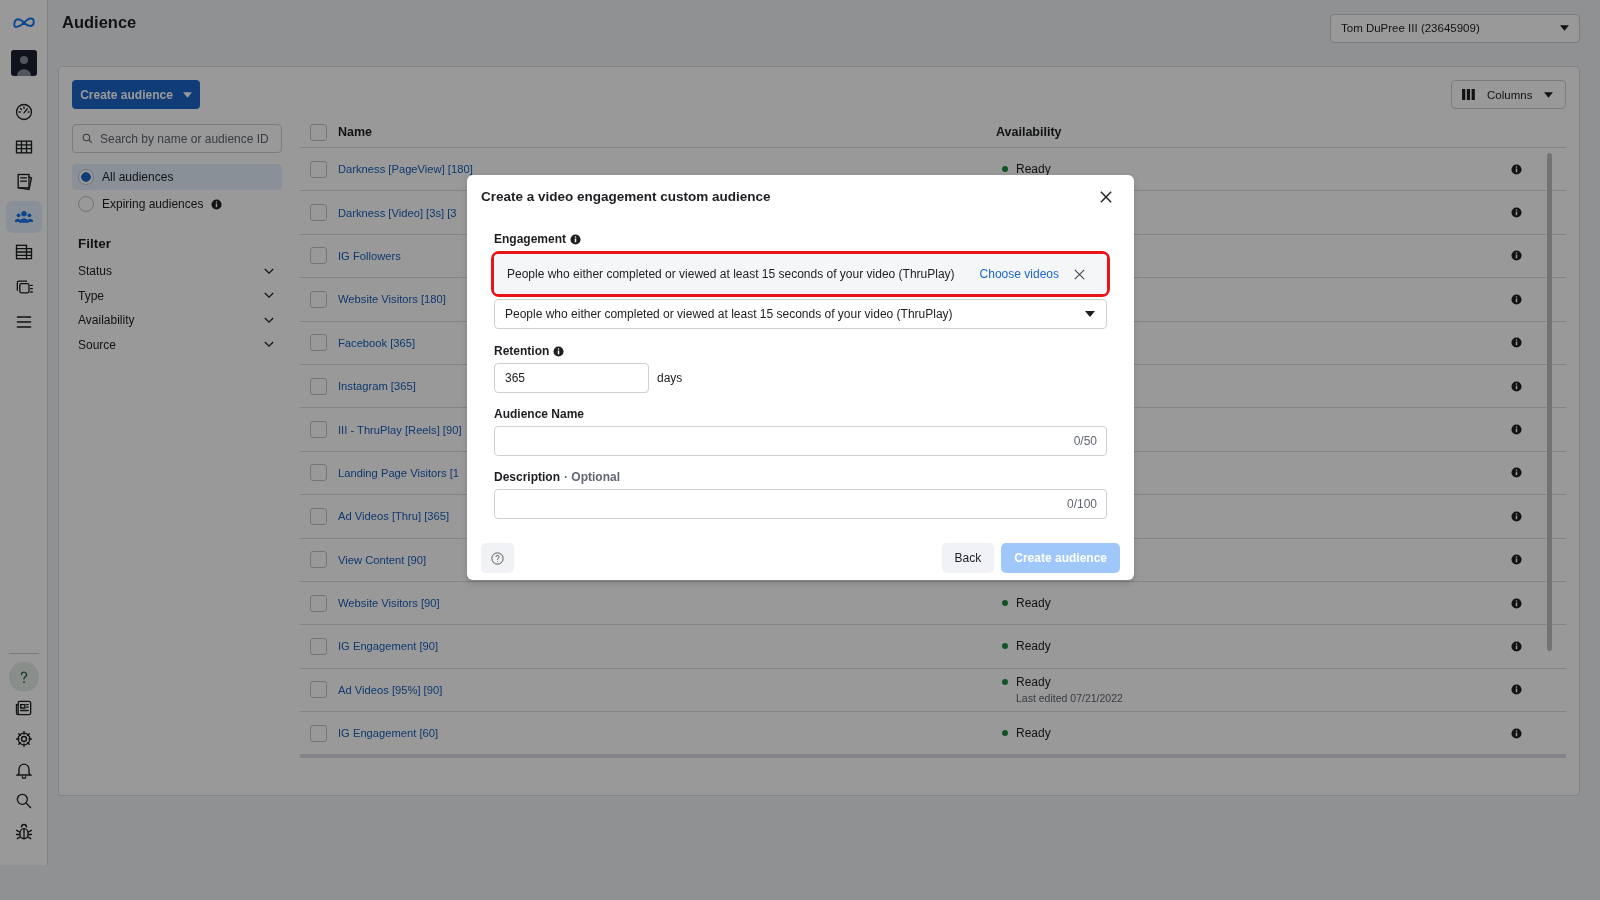 The image size is (1600, 900). Describe the element at coordinates (95, 243) in the screenshot. I see `filter-heading: Filter` at that location.